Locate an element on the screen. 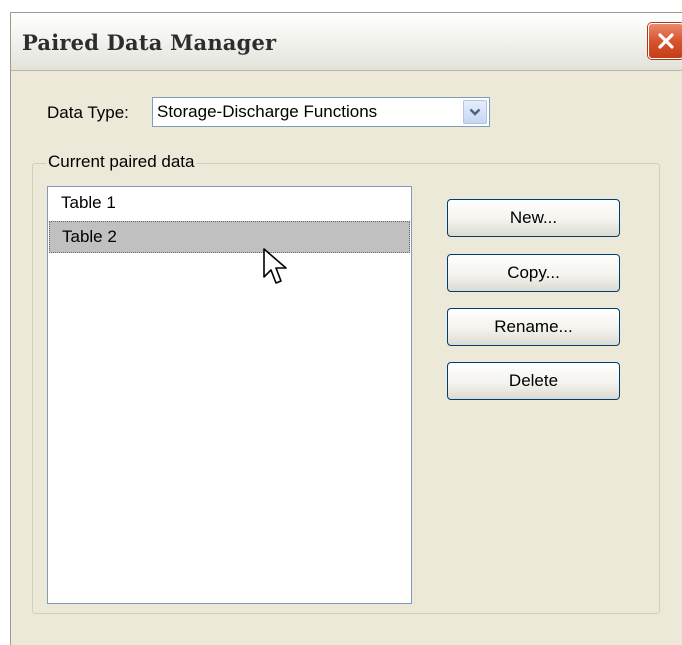  delete-button: Delete is located at coordinates (533, 381).